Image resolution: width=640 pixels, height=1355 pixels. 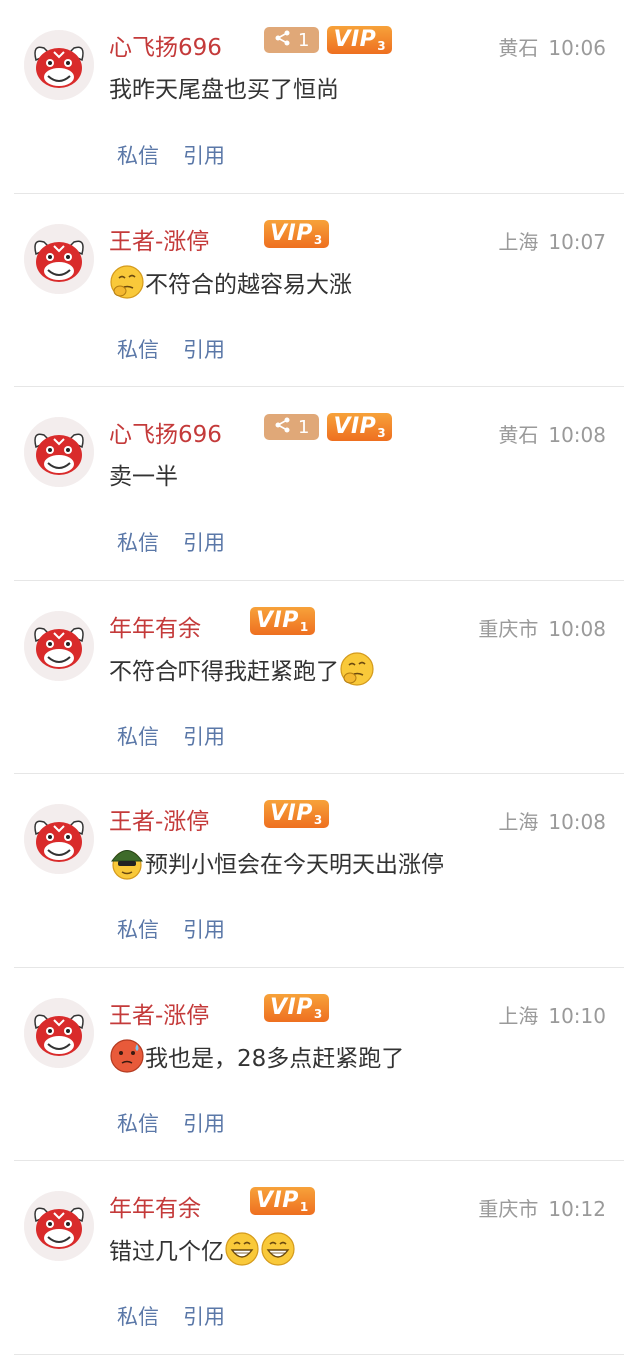 What do you see at coordinates (542, 1207) in the screenshot?
I see `comment-meta: 重庆市 10:12` at bounding box center [542, 1207].